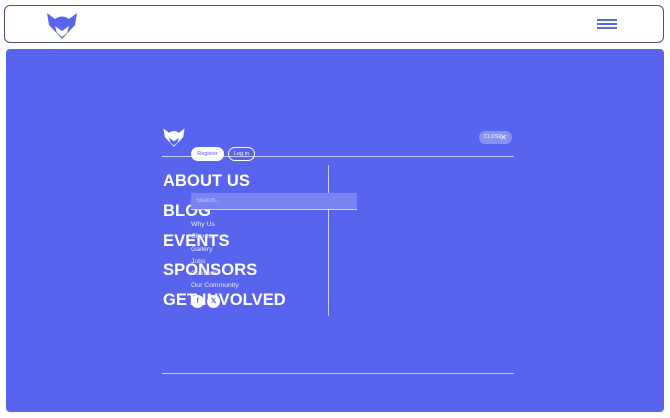 Image resolution: width=670 pixels, height=418 pixels. I want to click on link-our-community: Our Community, so click(215, 286).